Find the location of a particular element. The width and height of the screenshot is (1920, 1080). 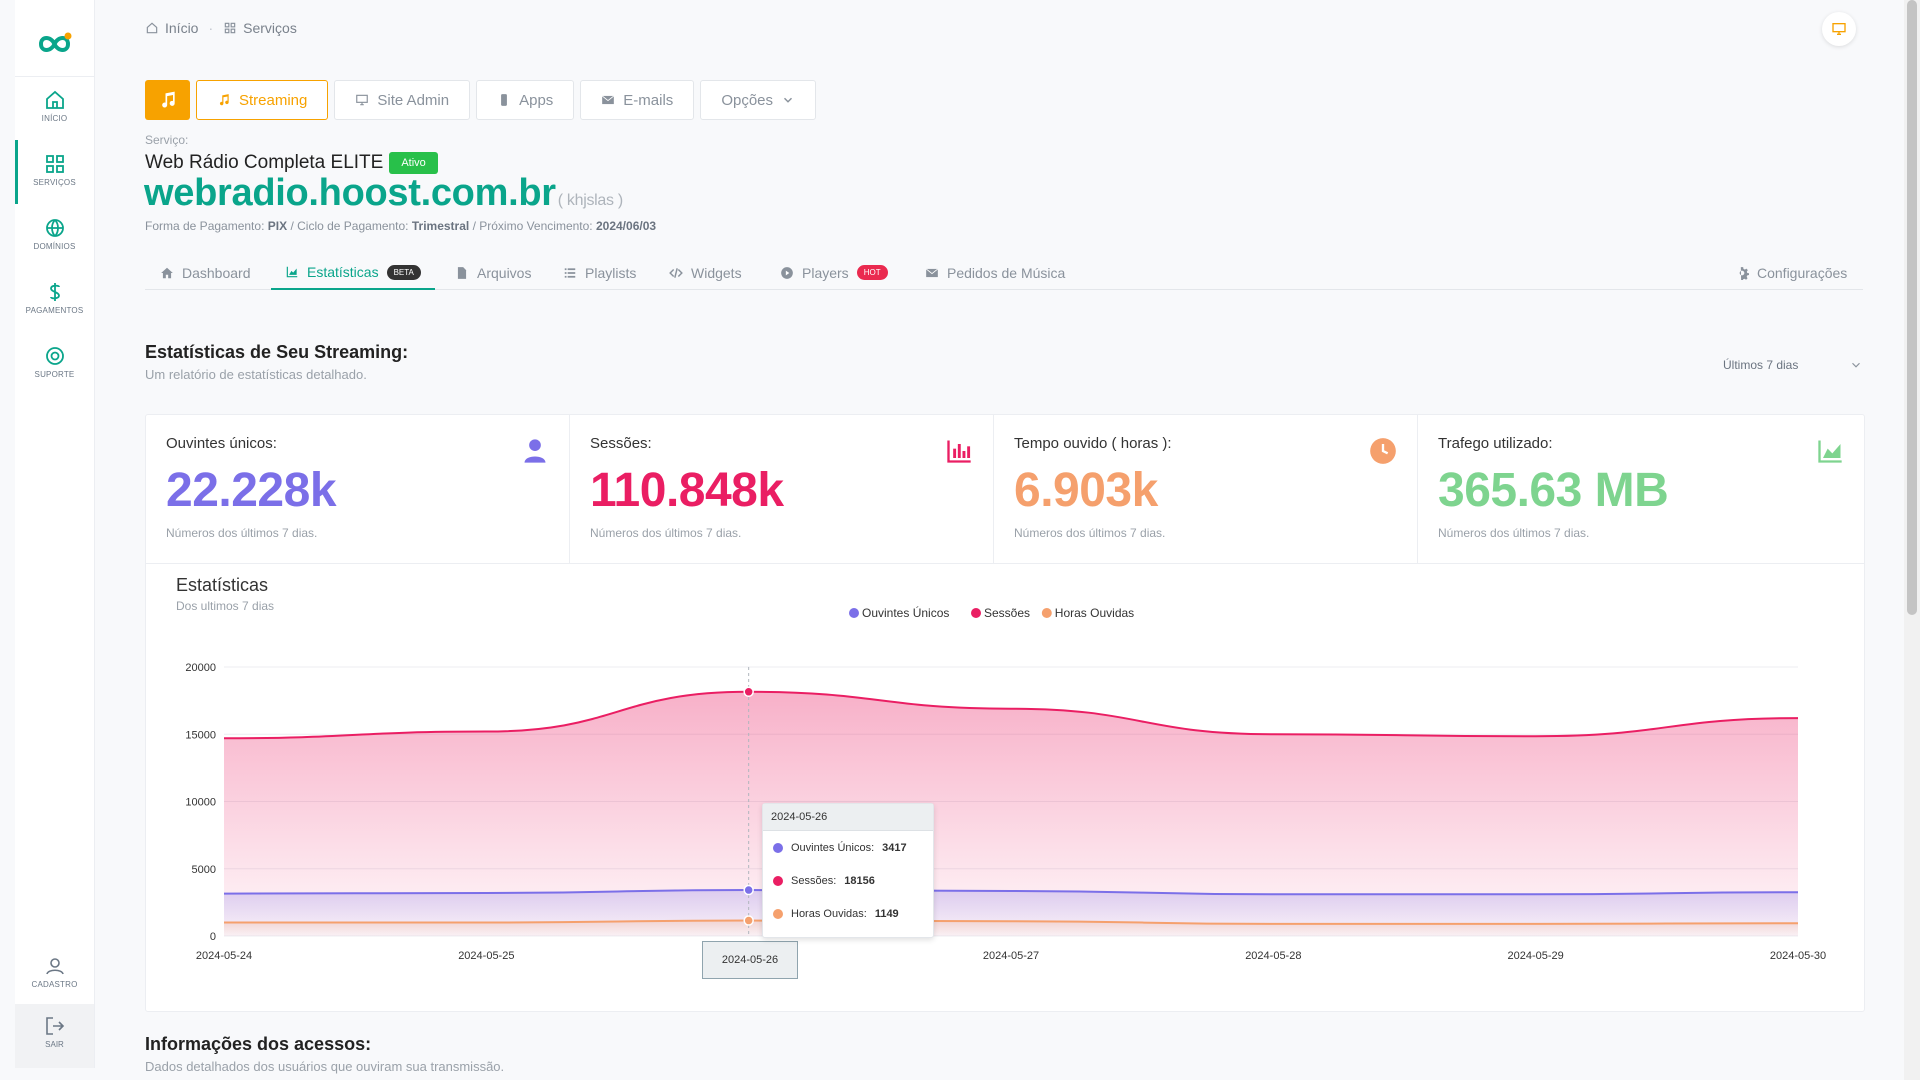

hot-badge: HOT is located at coordinates (872, 272).